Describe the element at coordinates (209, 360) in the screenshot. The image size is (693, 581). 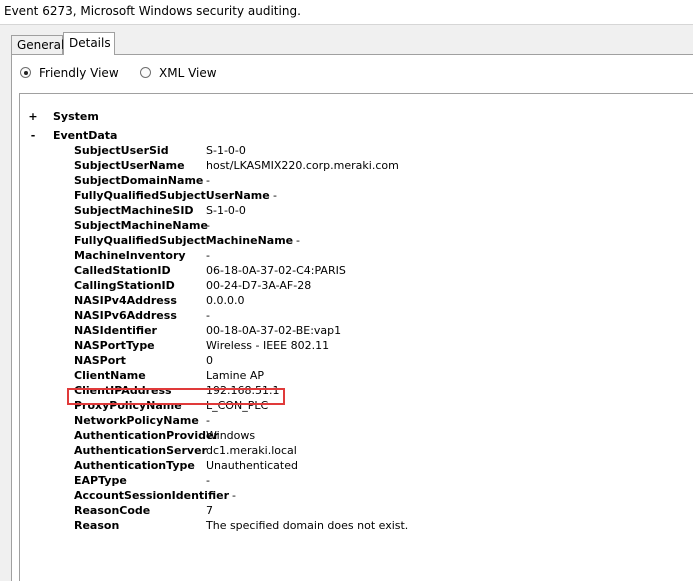
I see `field-value: 0` at that location.